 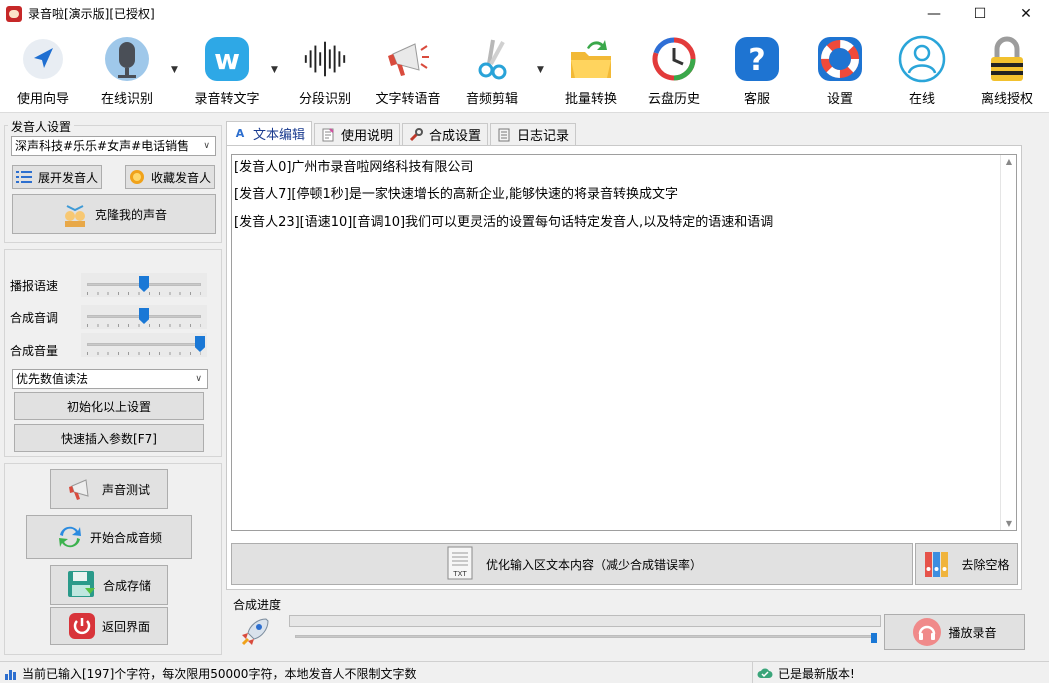 What do you see at coordinates (408, 70) in the screenshot?
I see `toolbar-text-to-speech-button: 文字转语音` at bounding box center [408, 70].